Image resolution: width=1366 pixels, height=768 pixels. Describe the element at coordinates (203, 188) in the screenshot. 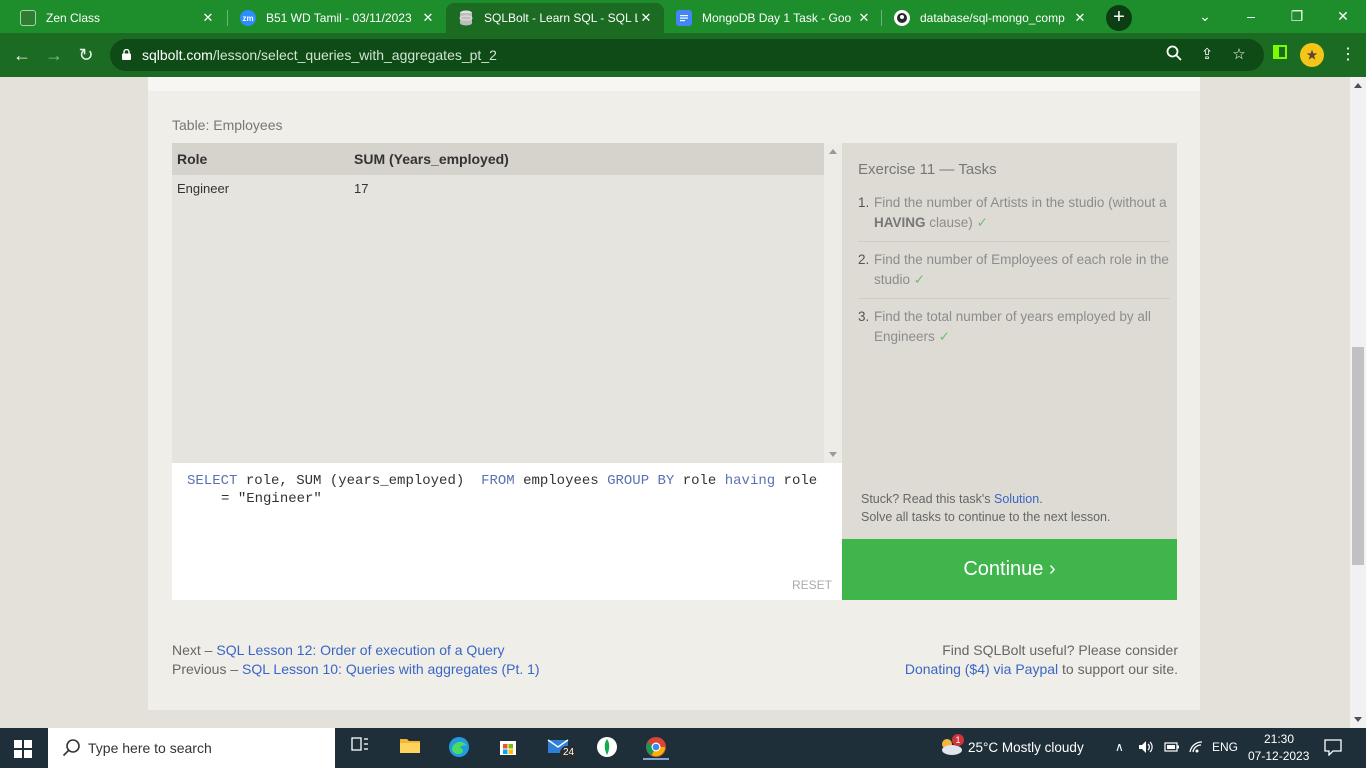

I see `cell-role: Engineer` at that location.